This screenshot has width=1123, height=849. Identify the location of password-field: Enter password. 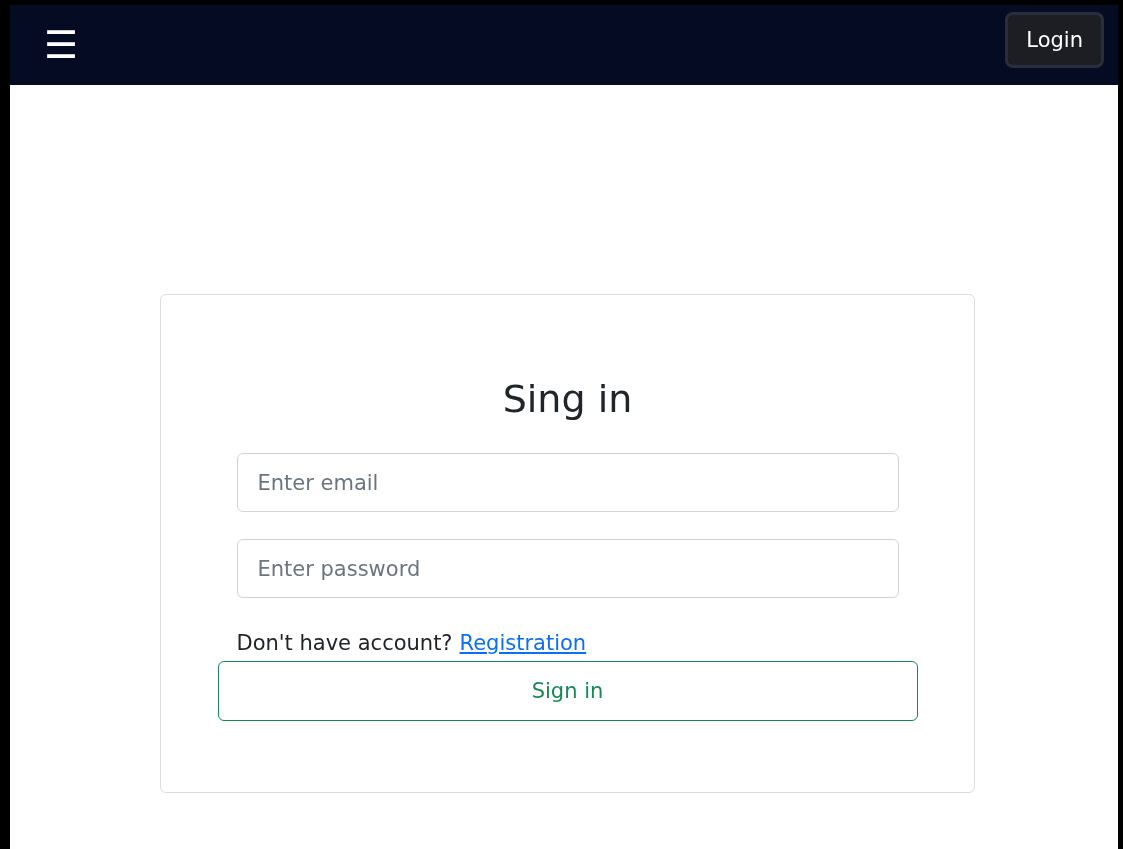
(567, 568).